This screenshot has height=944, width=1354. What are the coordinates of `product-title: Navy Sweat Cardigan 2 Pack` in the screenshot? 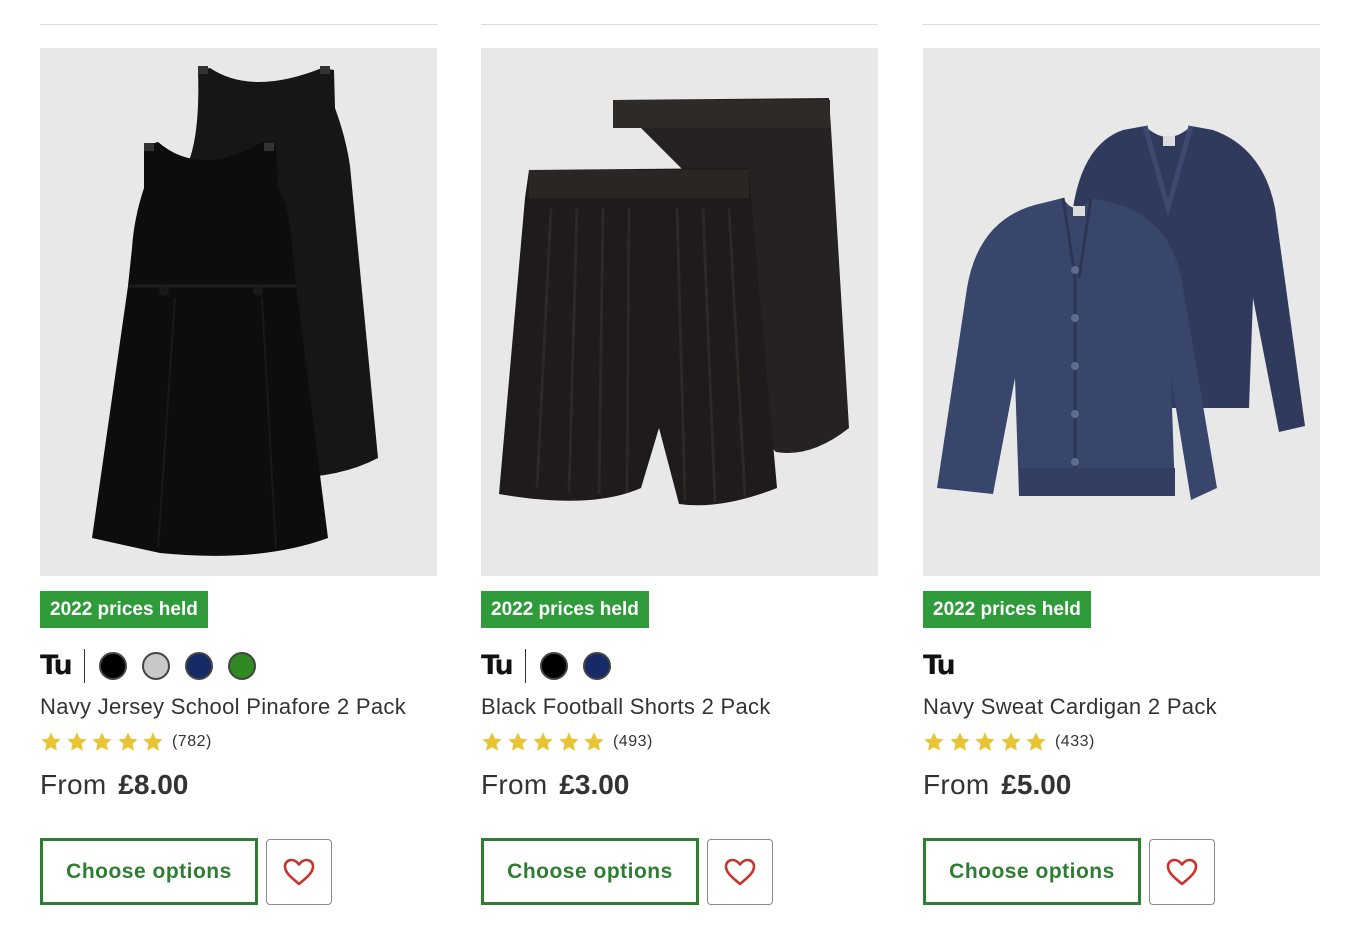 It's located at (1121, 707).